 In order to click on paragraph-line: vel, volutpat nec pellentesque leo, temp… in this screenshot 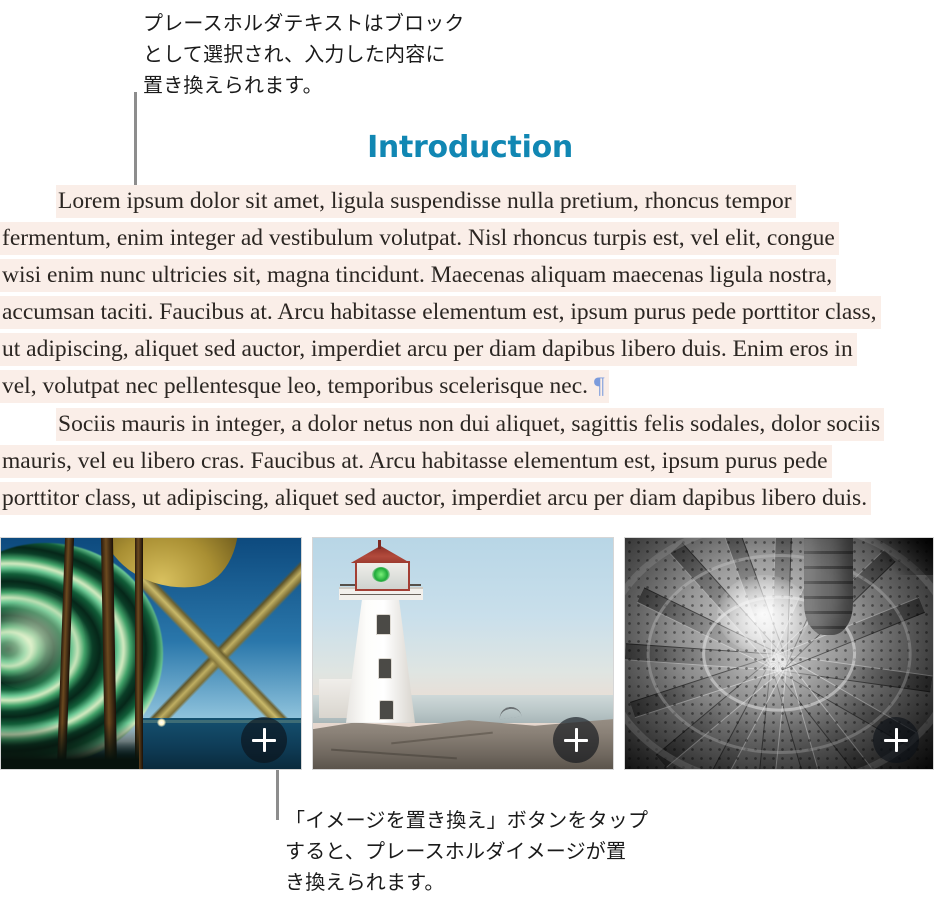, I will do `click(467, 386)`.